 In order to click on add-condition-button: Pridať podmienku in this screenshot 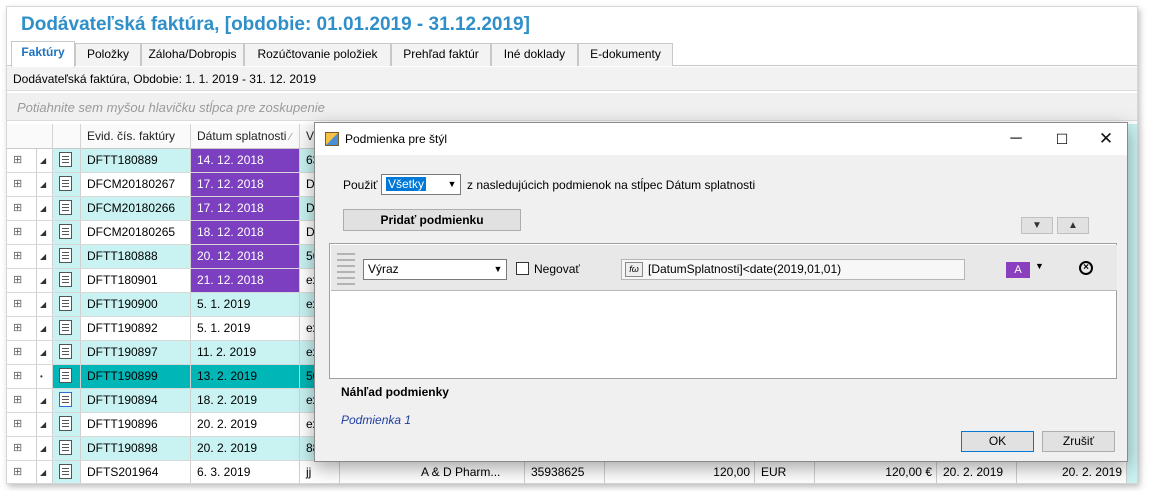, I will do `click(432, 220)`.